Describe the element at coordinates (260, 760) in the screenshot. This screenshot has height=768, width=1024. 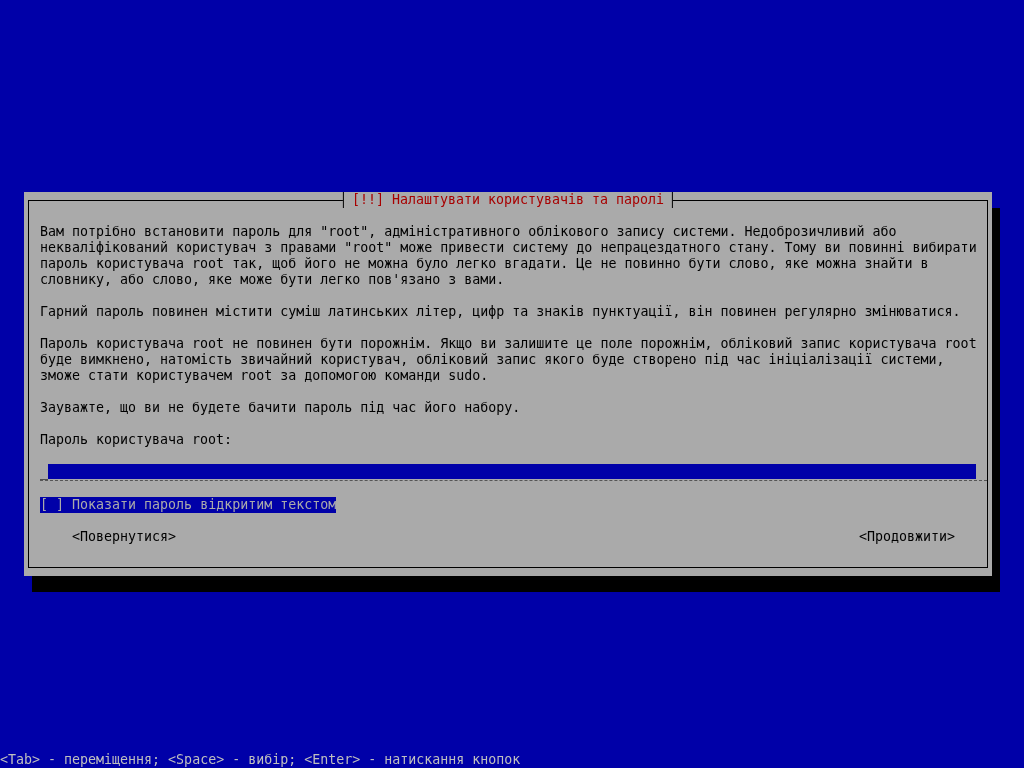
I see `key-hint-text: <Tab> - переміщення; <Space> - вибір; <Enter> - натискання кнопок` at that location.